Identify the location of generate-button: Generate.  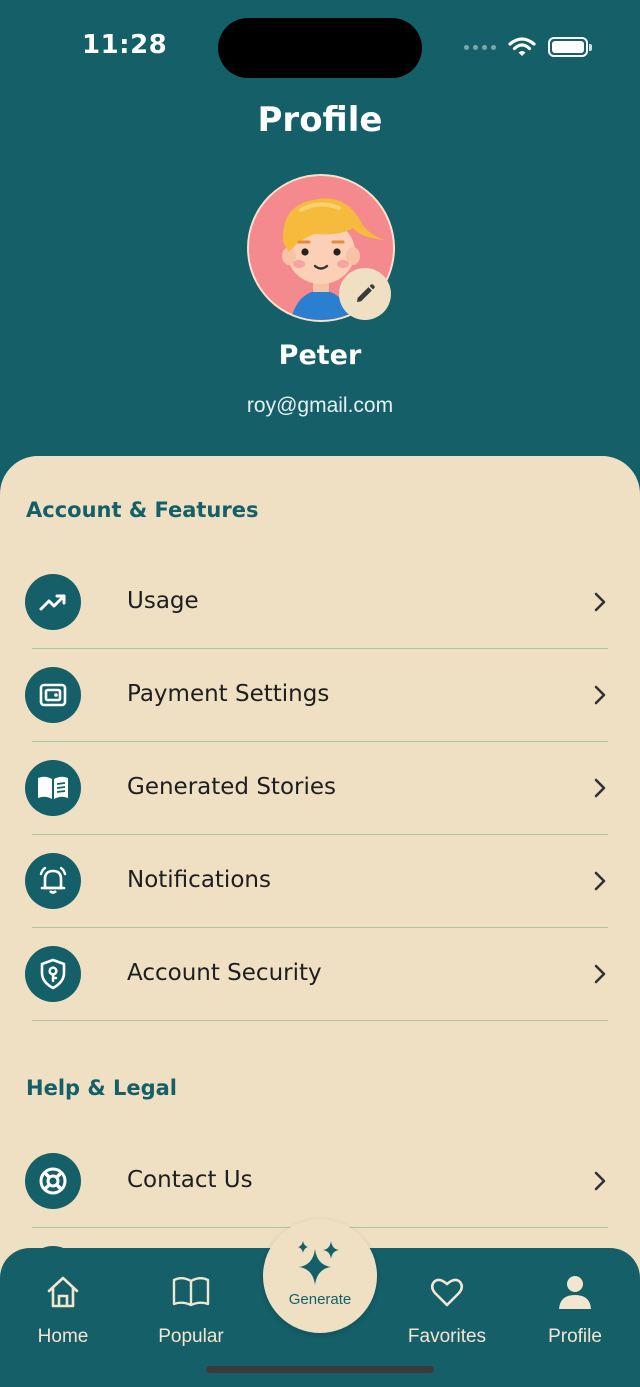
(320, 1276).